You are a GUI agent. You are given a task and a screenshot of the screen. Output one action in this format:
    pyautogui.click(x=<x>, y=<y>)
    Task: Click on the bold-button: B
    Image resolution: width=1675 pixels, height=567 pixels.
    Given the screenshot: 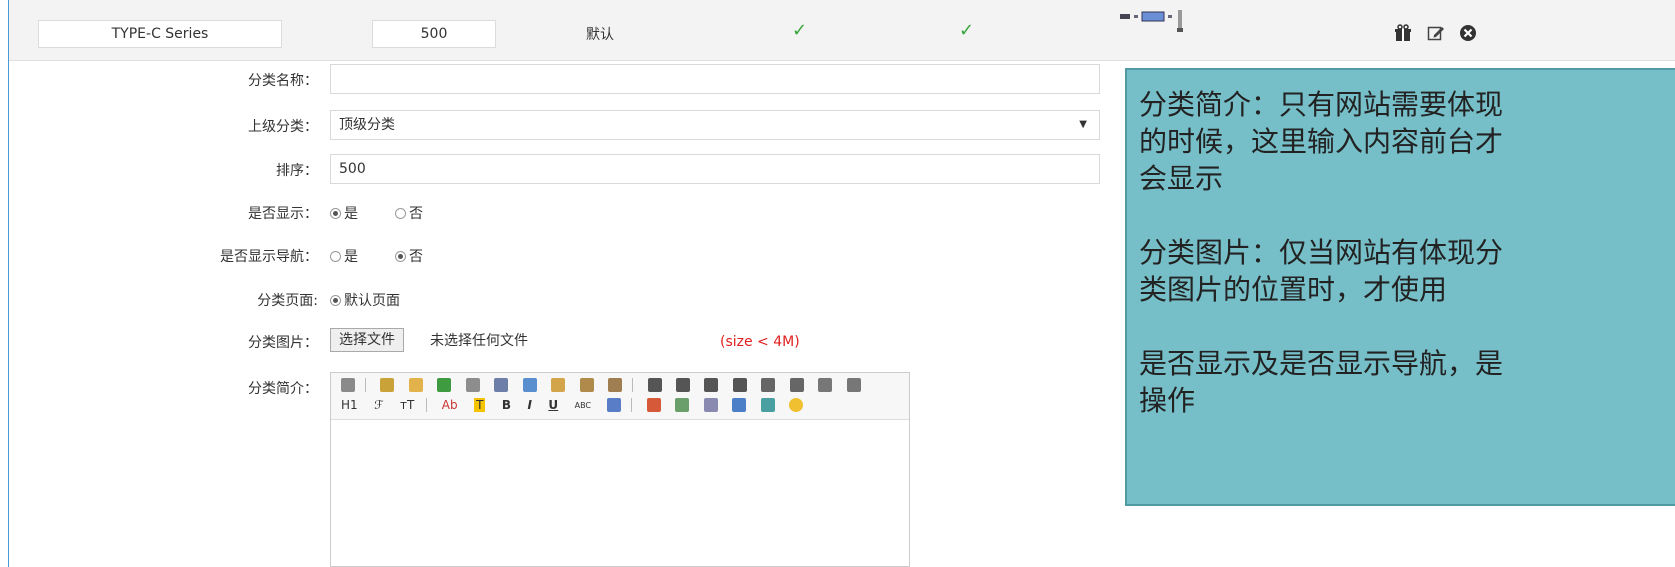 What is the action you would take?
    pyautogui.click(x=506, y=405)
    